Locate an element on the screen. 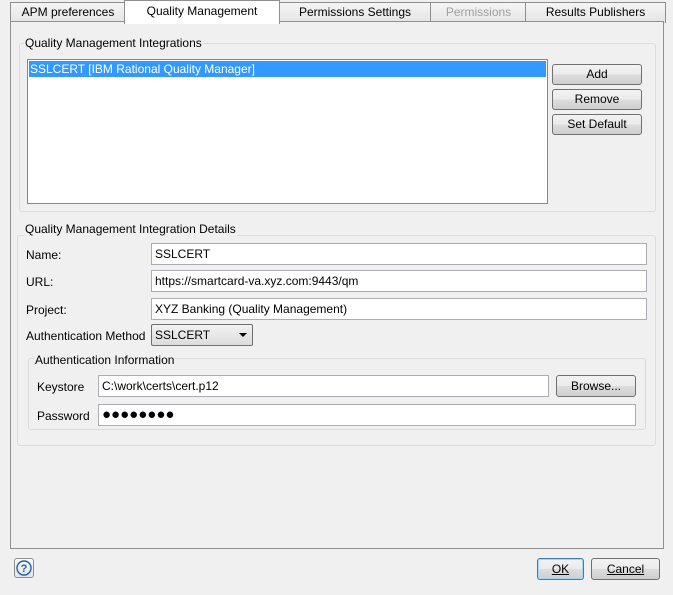 The width and height of the screenshot is (673, 595). ok-button: OK is located at coordinates (560, 569).